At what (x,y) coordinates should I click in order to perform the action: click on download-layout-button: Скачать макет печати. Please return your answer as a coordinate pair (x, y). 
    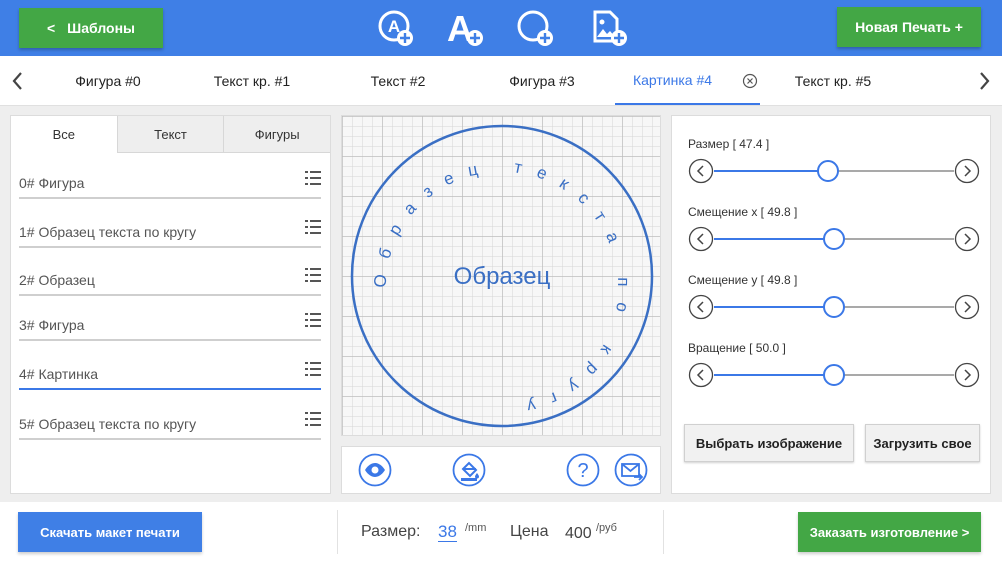
    Looking at the image, I should click on (110, 532).